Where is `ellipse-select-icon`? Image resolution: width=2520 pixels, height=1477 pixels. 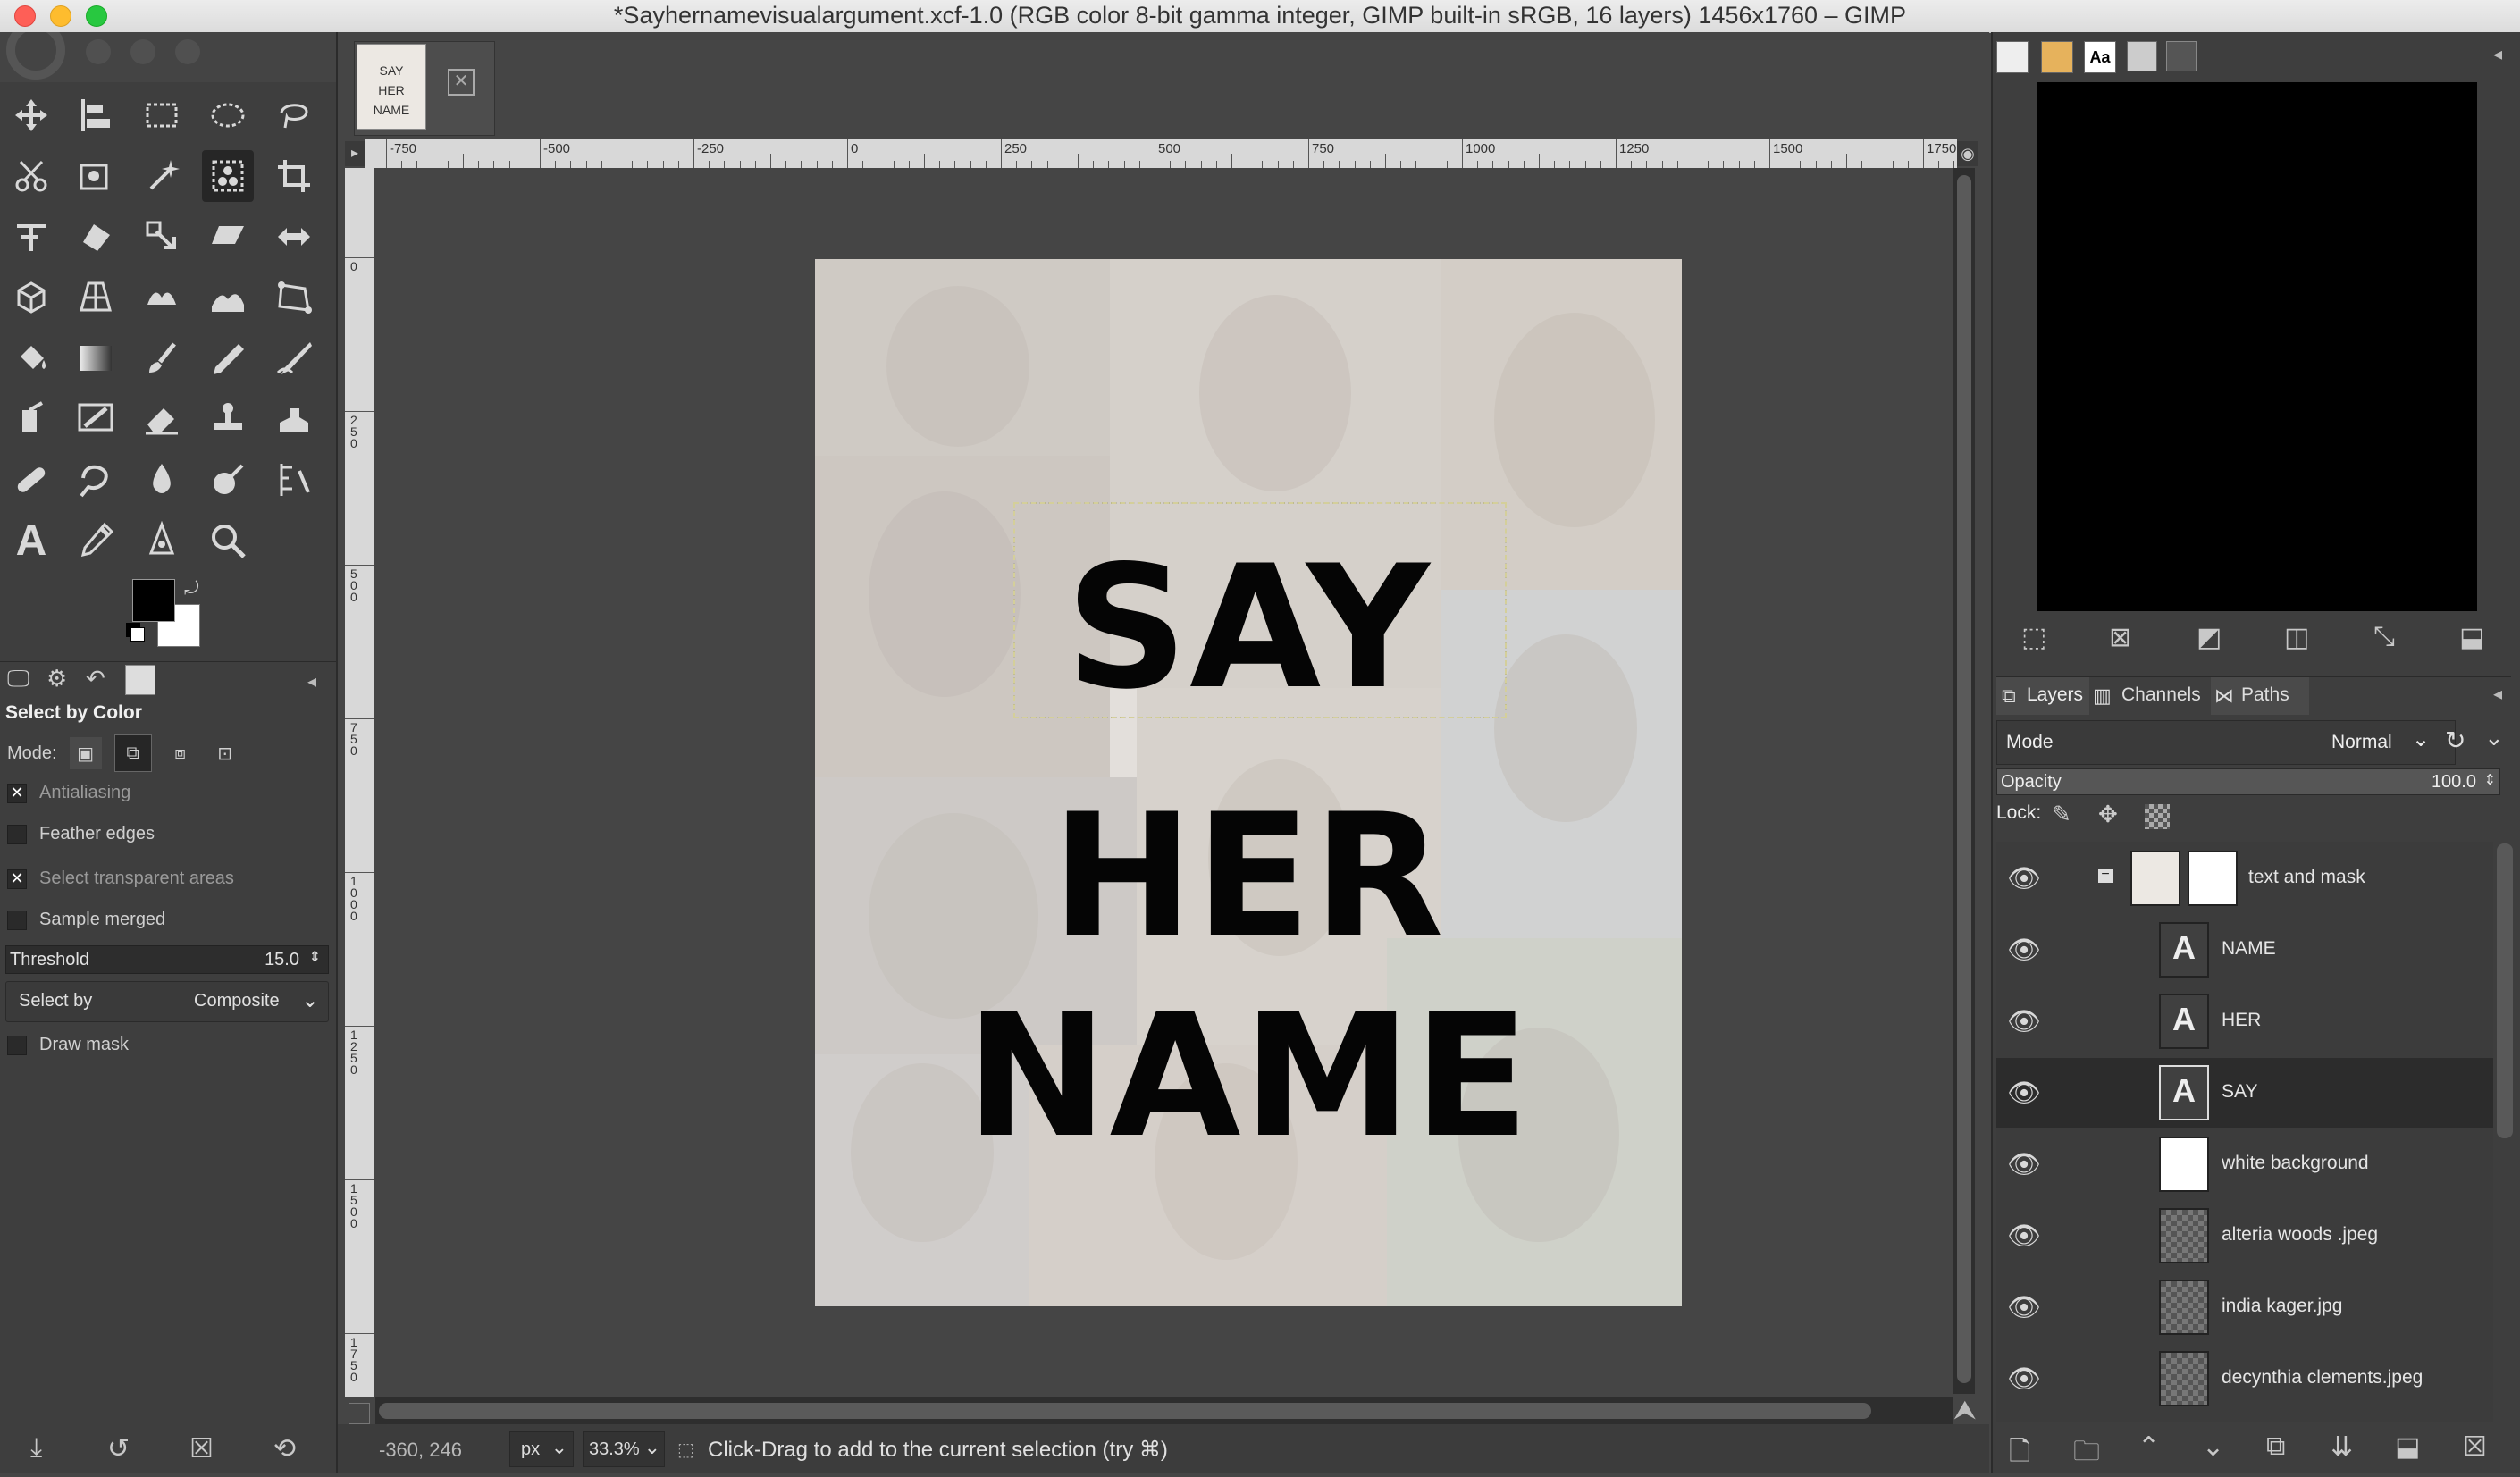
ellipse-select-icon is located at coordinates (228, 115).